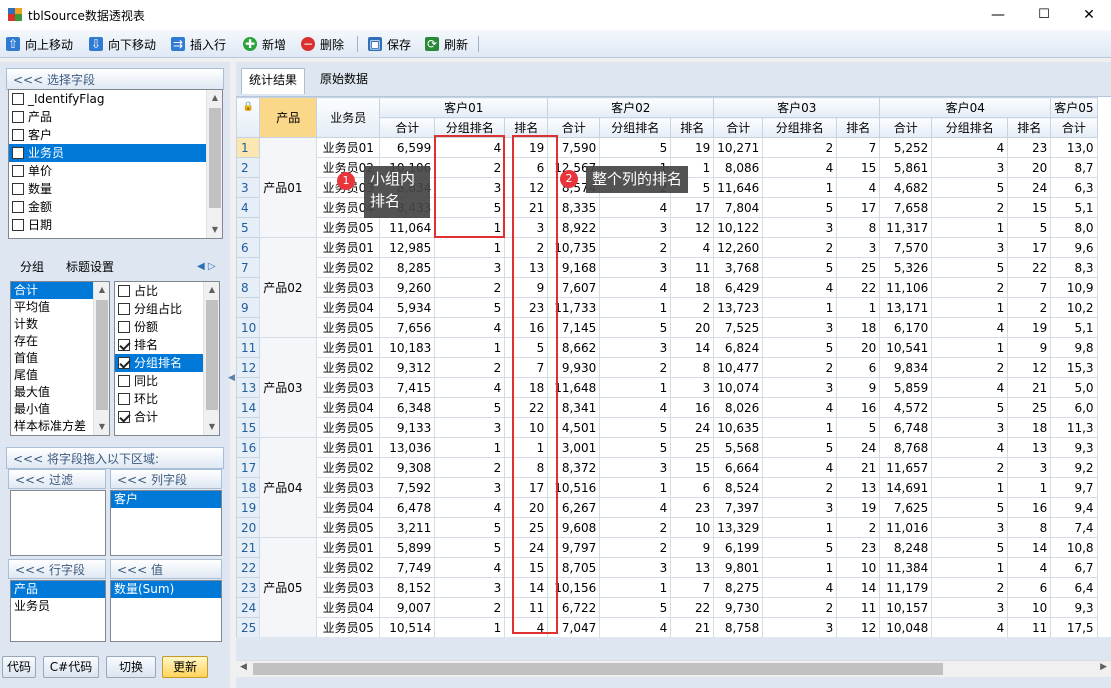  Describe the element at coordinates (1074, 627) in the screenshot. I see `value-cell: 17,5` at that location.